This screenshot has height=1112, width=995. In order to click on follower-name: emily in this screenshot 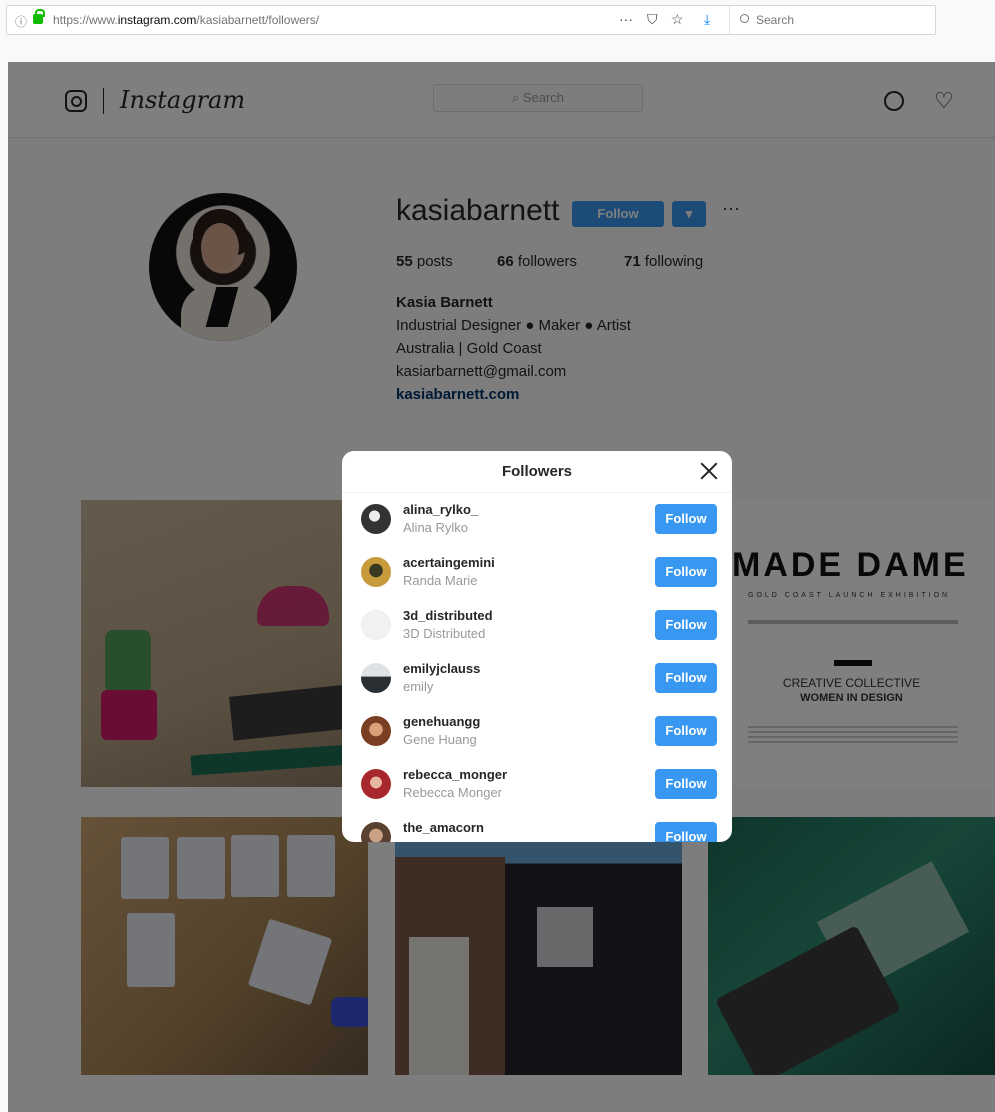, I will do `click(418, 686)`.